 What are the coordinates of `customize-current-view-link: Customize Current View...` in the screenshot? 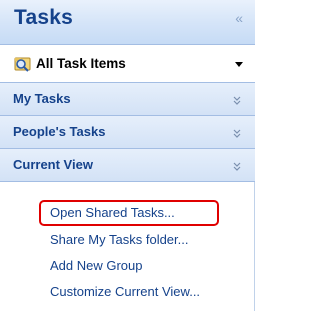 It's located at (125, 291).